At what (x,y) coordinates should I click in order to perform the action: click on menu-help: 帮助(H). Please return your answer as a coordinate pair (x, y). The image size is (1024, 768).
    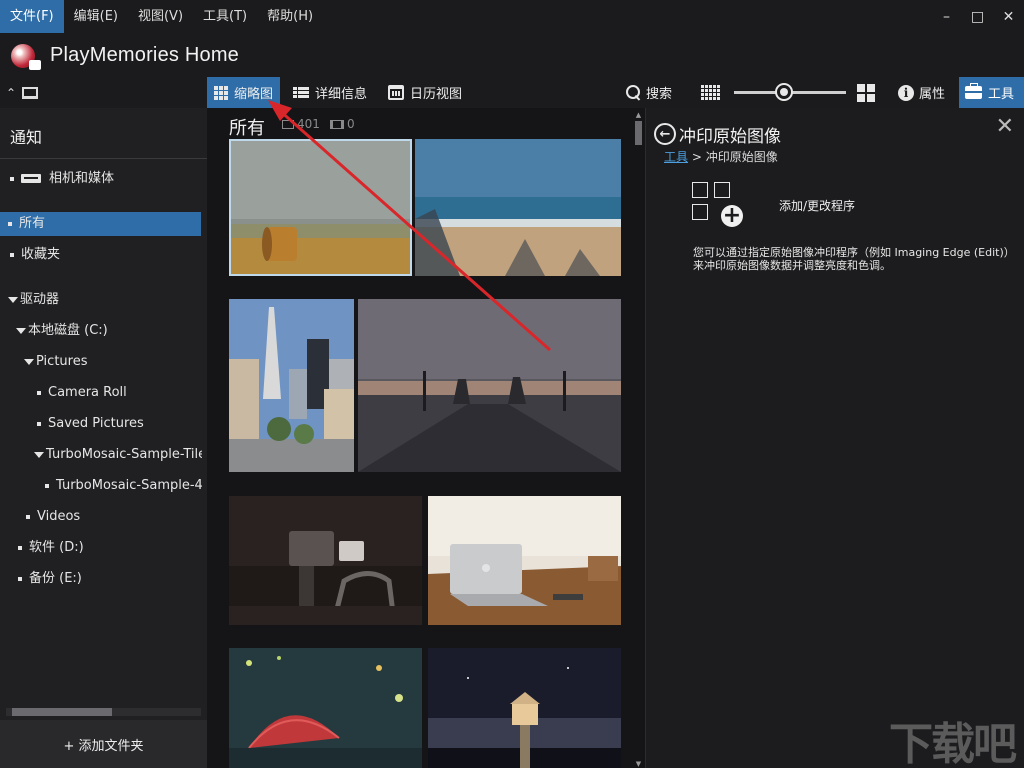
    Looking at the image, I should click on (290, 16).